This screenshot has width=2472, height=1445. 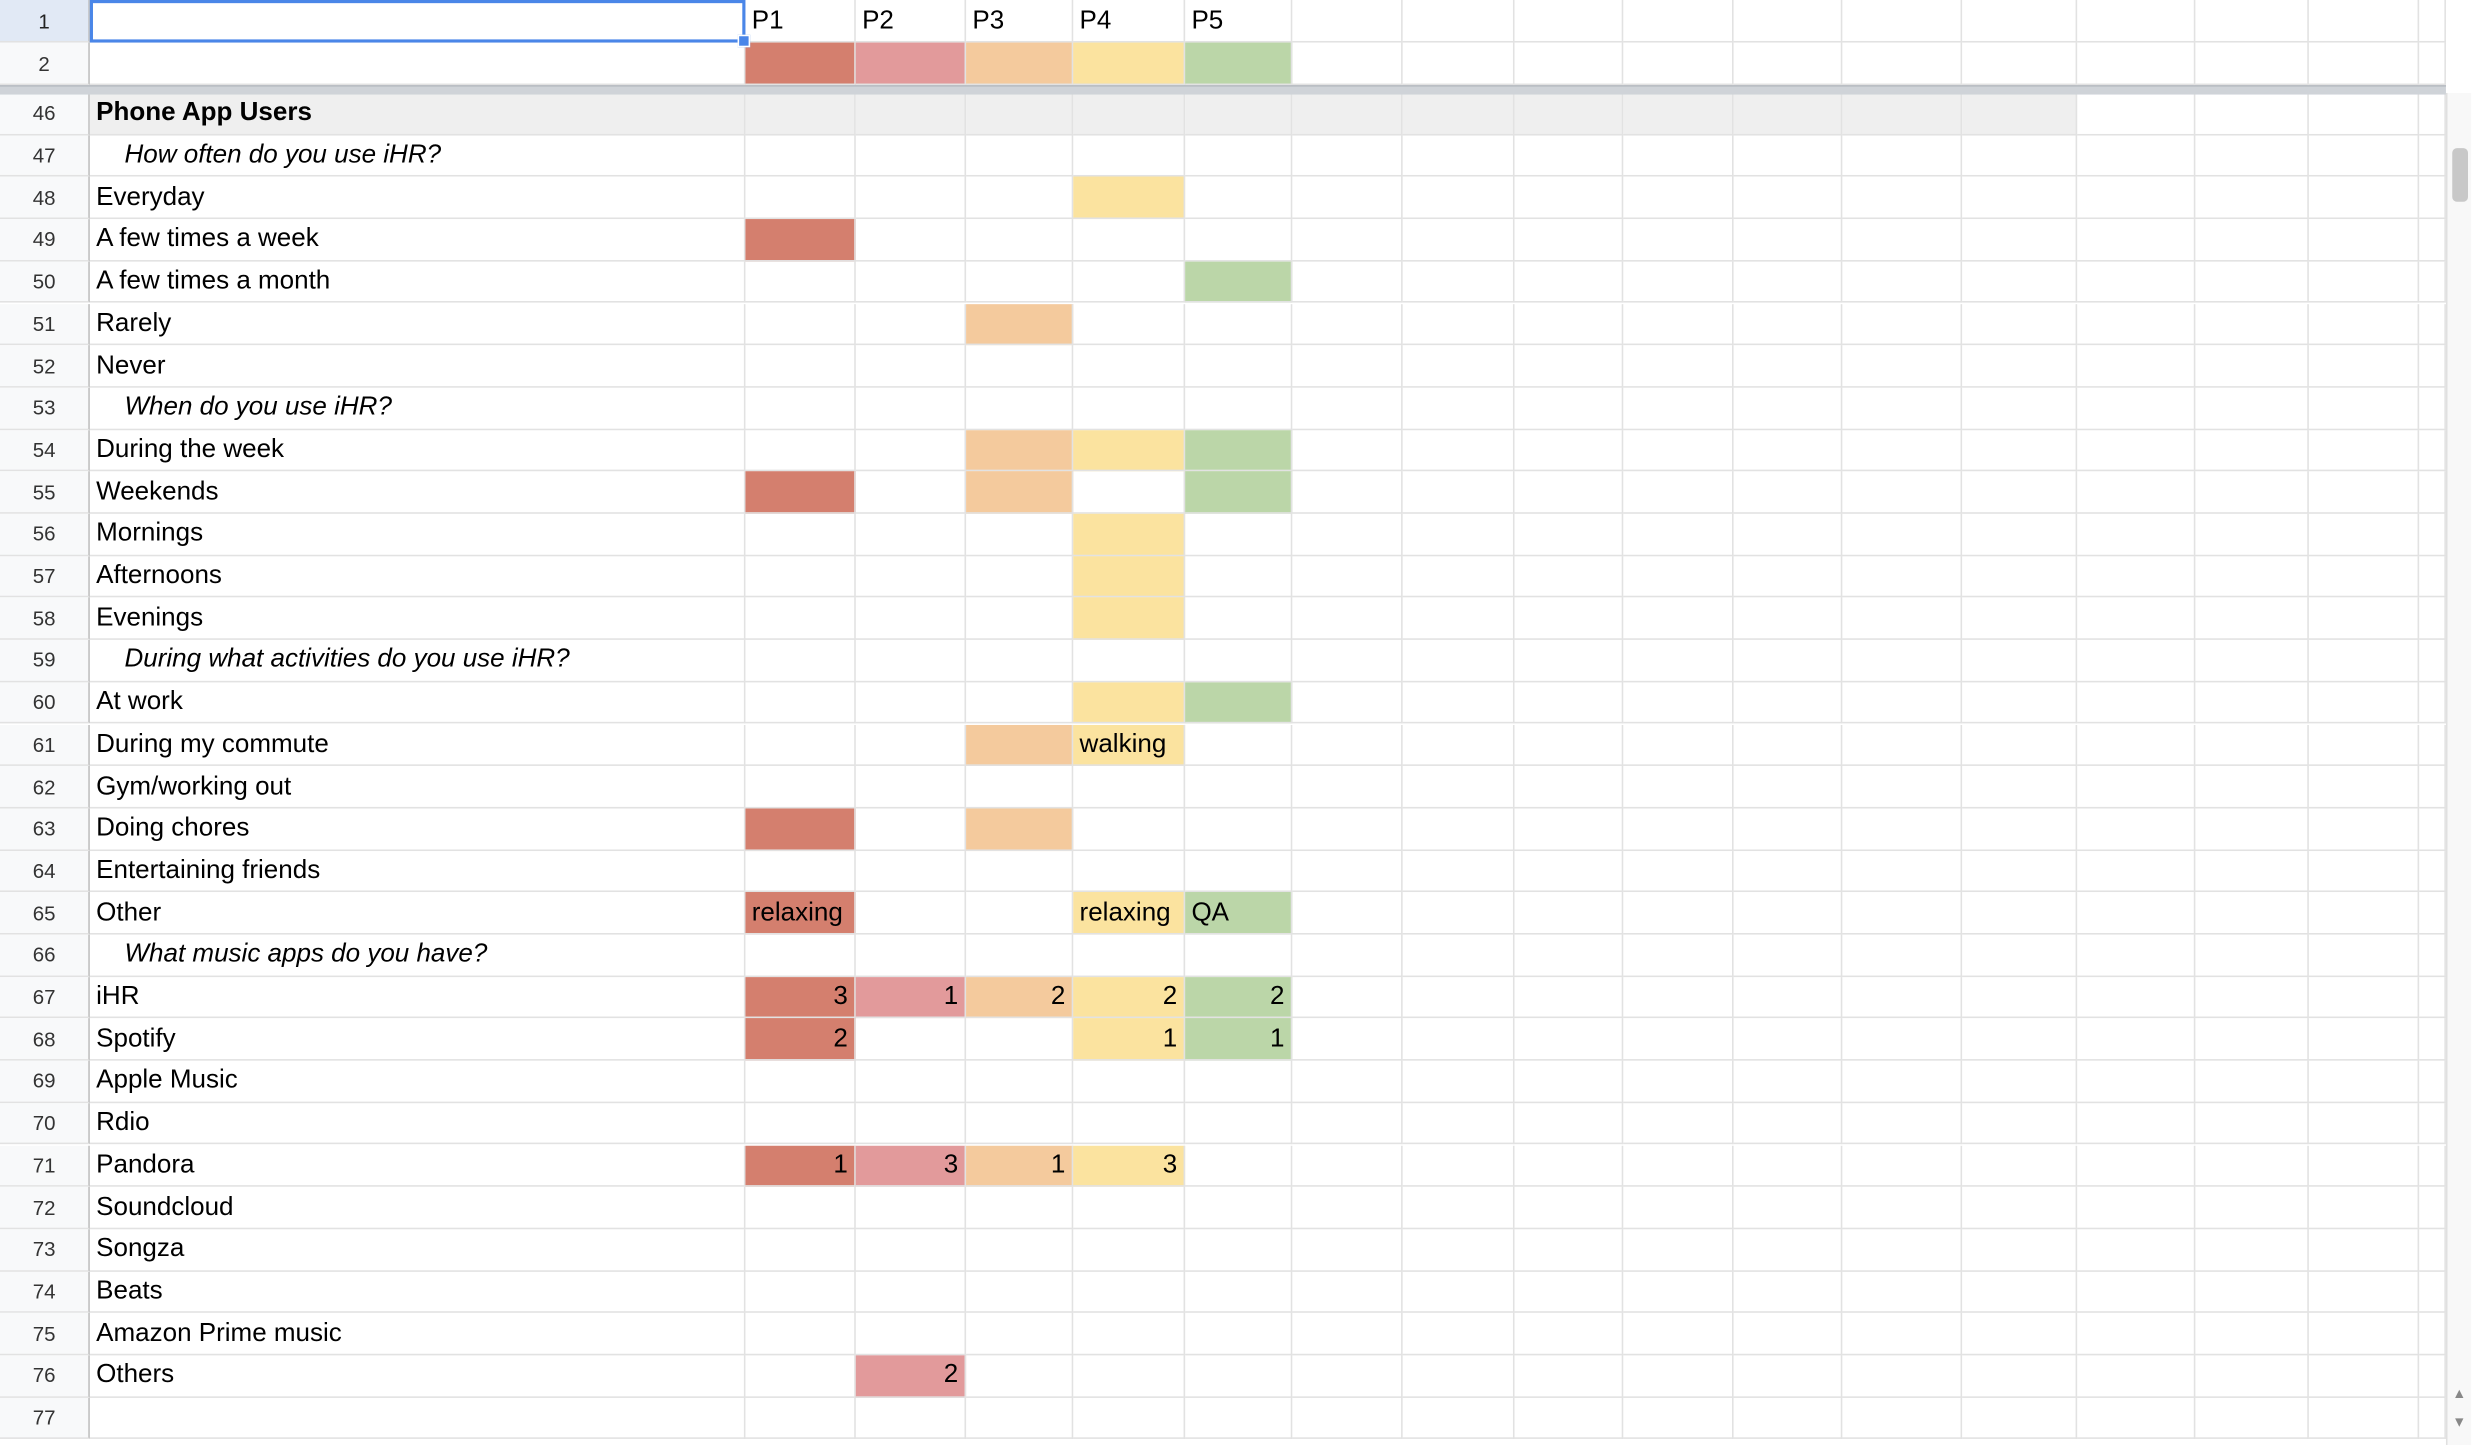 I want to click on row-header: 53, so click(x=45, y=408).